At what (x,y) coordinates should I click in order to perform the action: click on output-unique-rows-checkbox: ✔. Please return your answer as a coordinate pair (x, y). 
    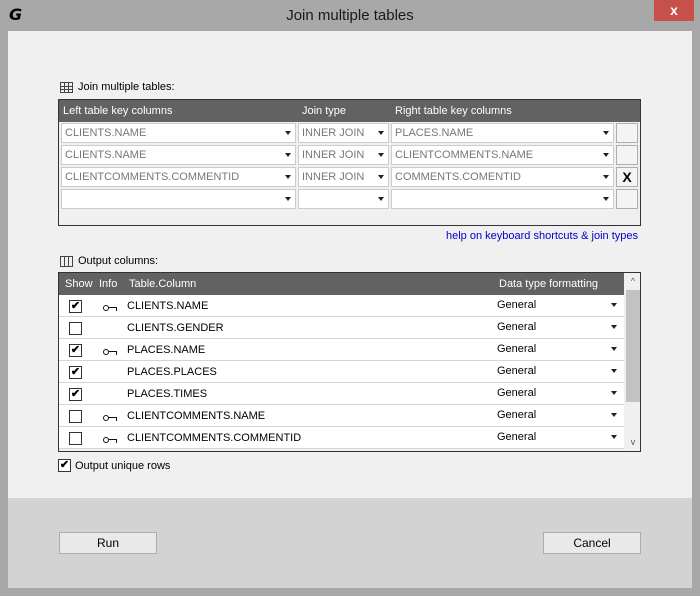
    Looking at the image, I should click on (64, 465).